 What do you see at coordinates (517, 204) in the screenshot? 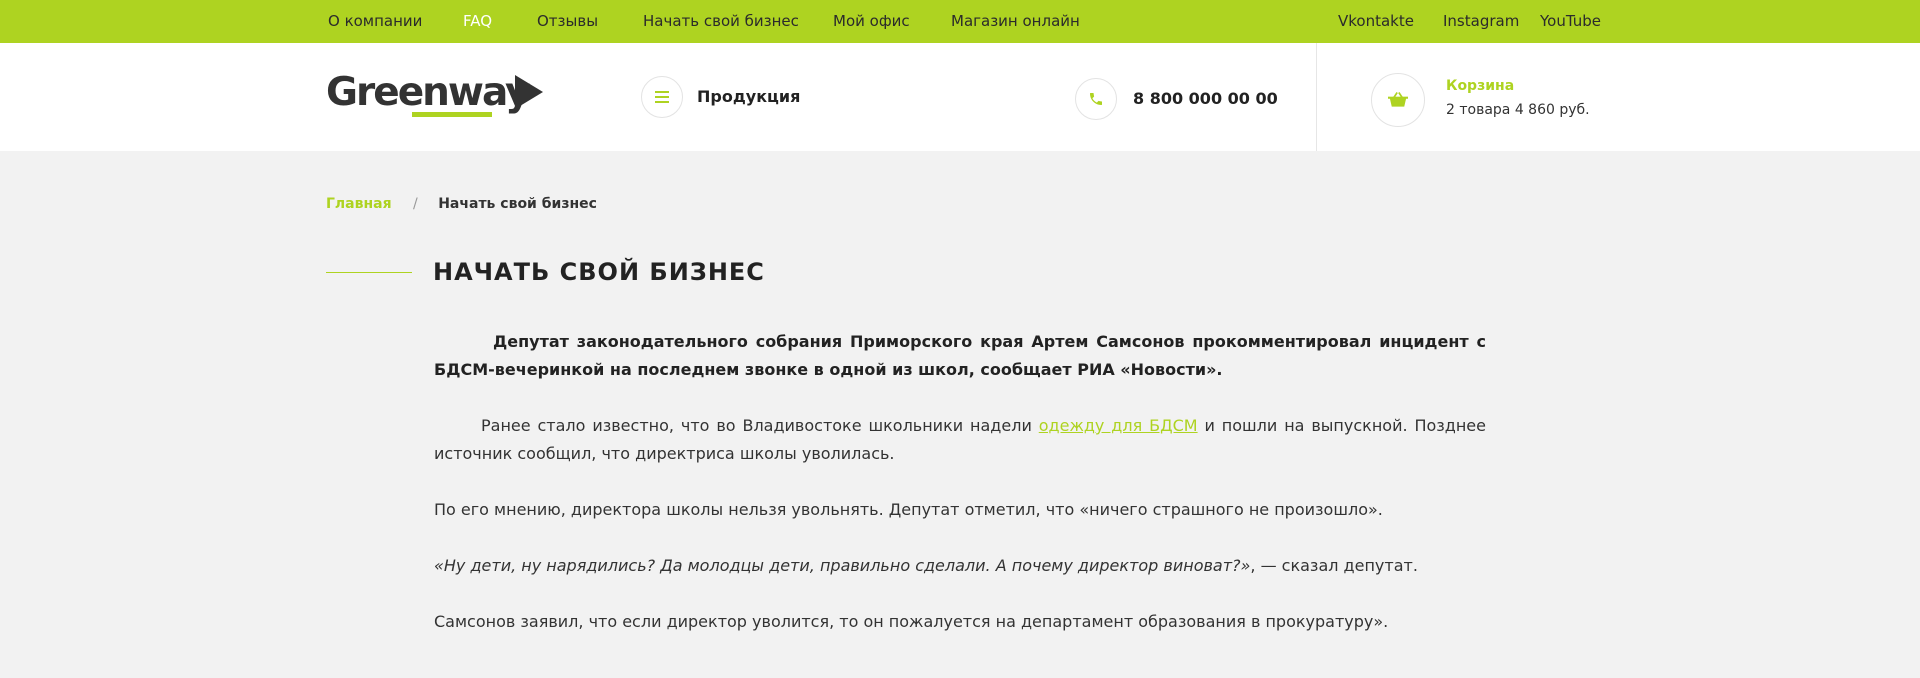
I see `breadcrumb-current: Начать свой бизнес` at bounding box center [517, 204].